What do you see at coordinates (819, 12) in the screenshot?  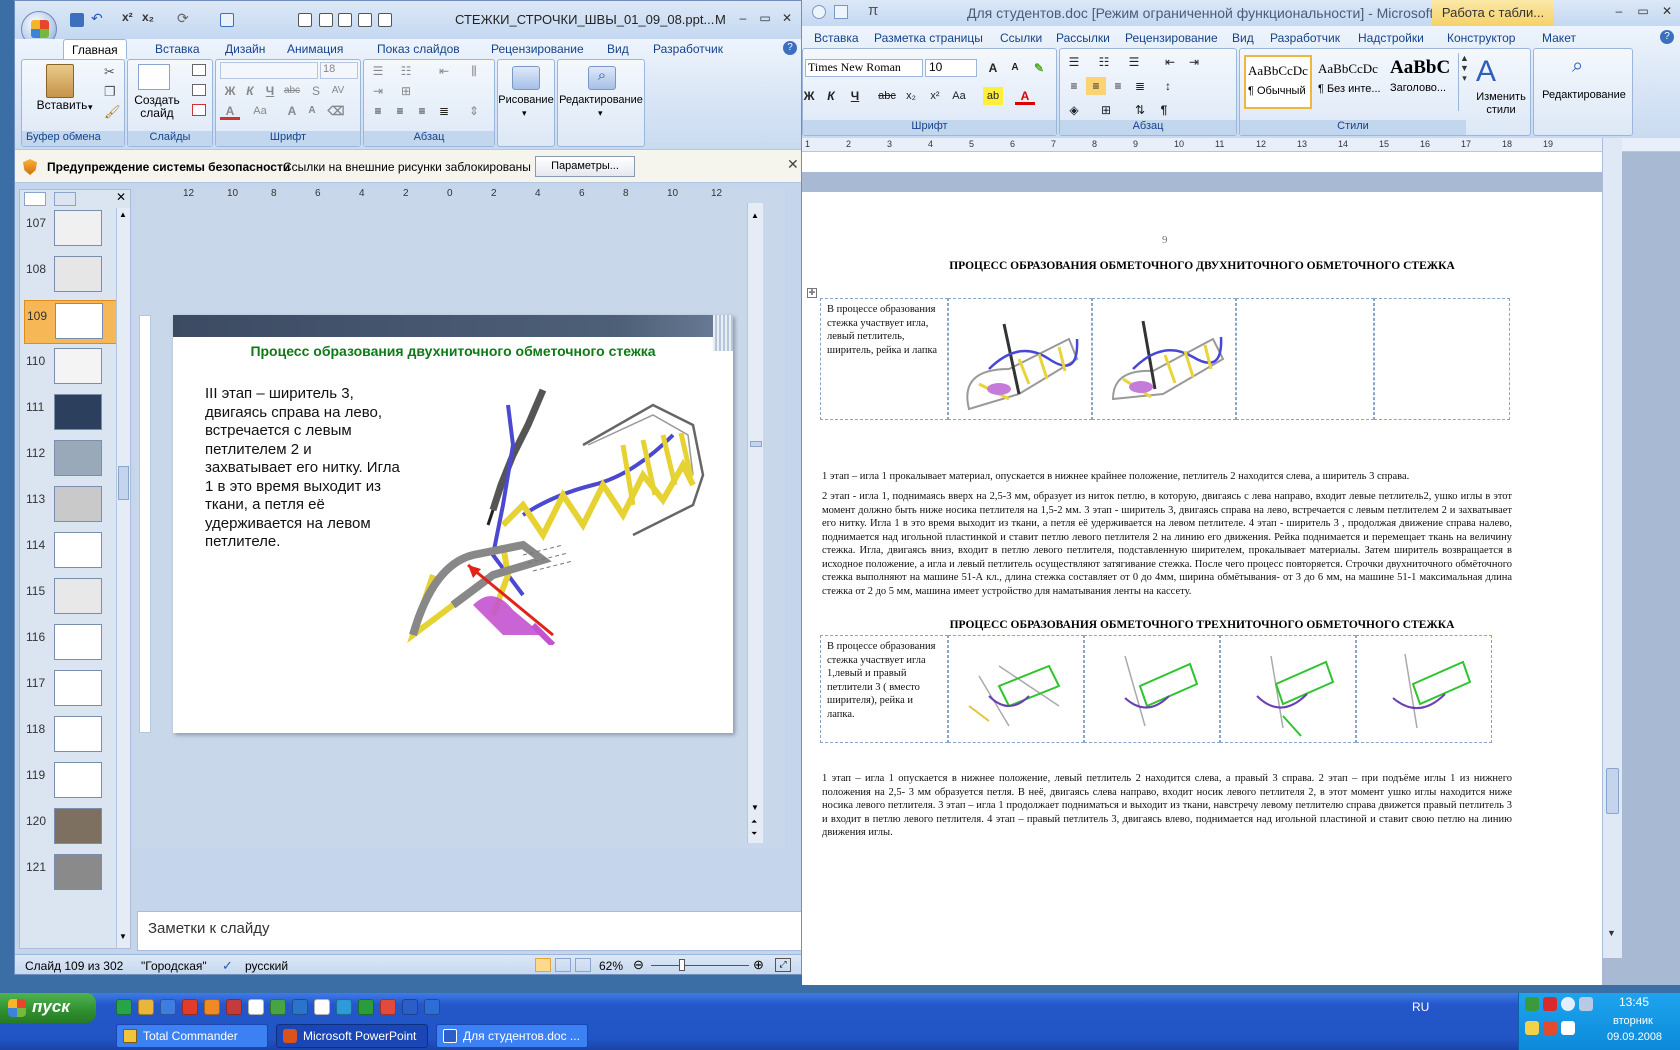 I see `word-qat-undo-icon` at bounding box center [819, 12].